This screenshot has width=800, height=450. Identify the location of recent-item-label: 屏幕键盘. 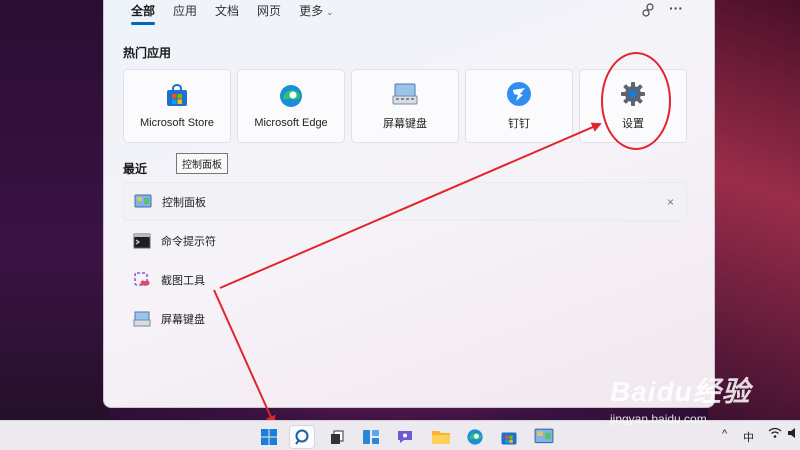
(183, 319).